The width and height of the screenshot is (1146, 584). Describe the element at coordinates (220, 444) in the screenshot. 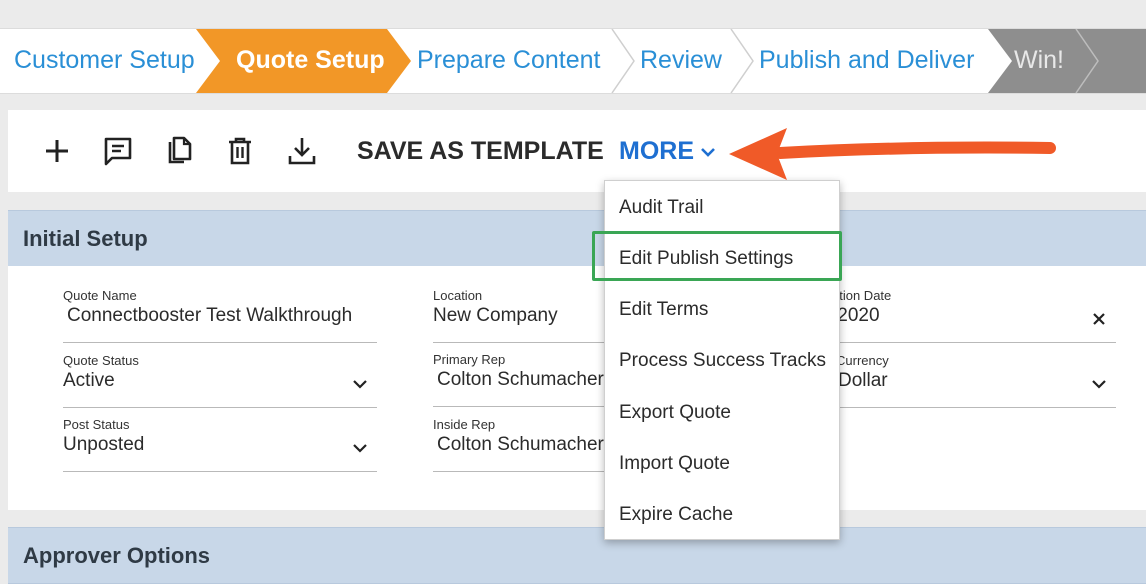

I see `post-status-select: Post Status Unposted` at that location.